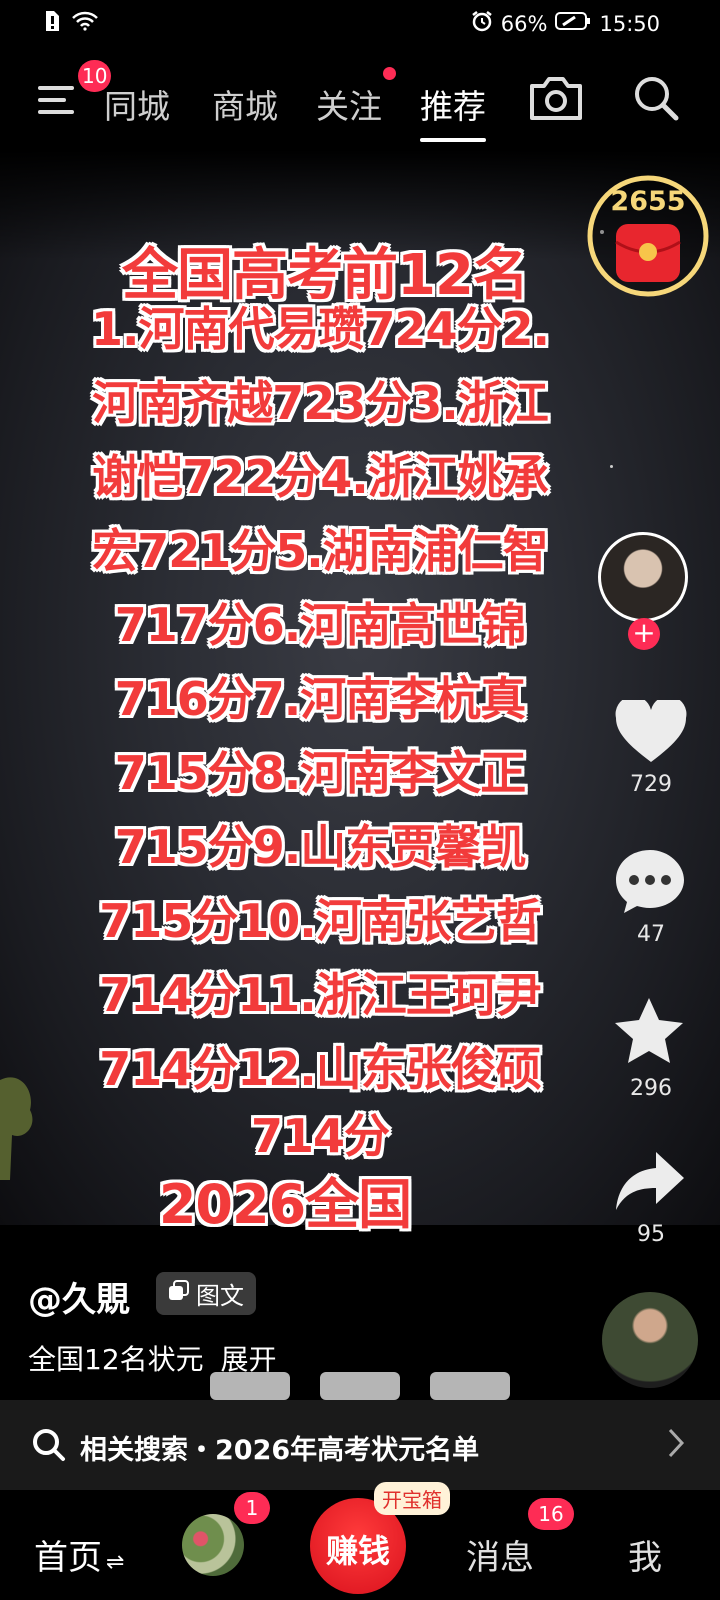 This screenshot has height=1600, width=720. What do you see at coordinates (85, 23) in the screenshot?
I see `wifi-icon` at bounding box center [85, 23].